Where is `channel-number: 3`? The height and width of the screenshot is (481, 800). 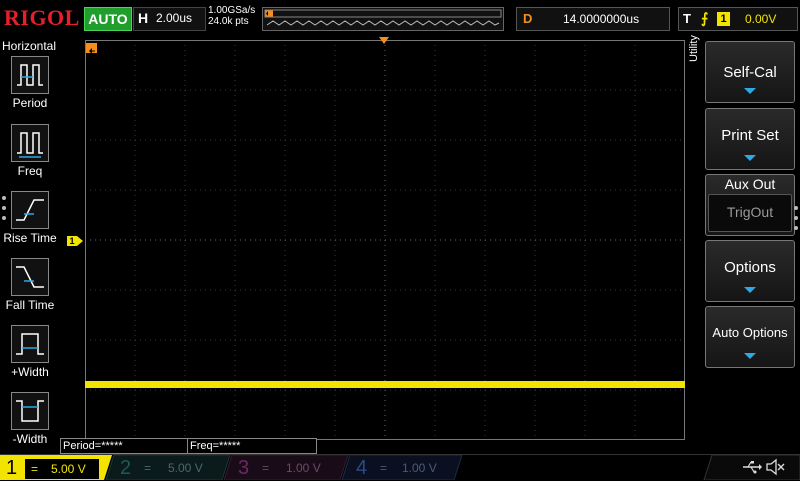
channel-number: 3 is located at coordinates (244, 468).